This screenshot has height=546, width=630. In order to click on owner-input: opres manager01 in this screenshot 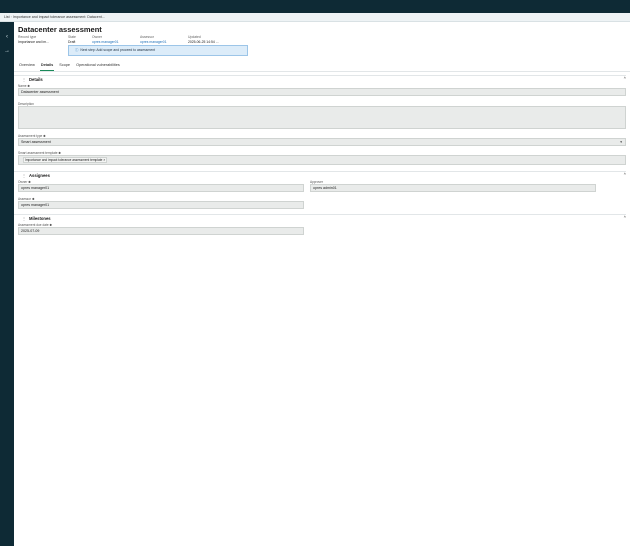, I will do `click(161, 188)`.